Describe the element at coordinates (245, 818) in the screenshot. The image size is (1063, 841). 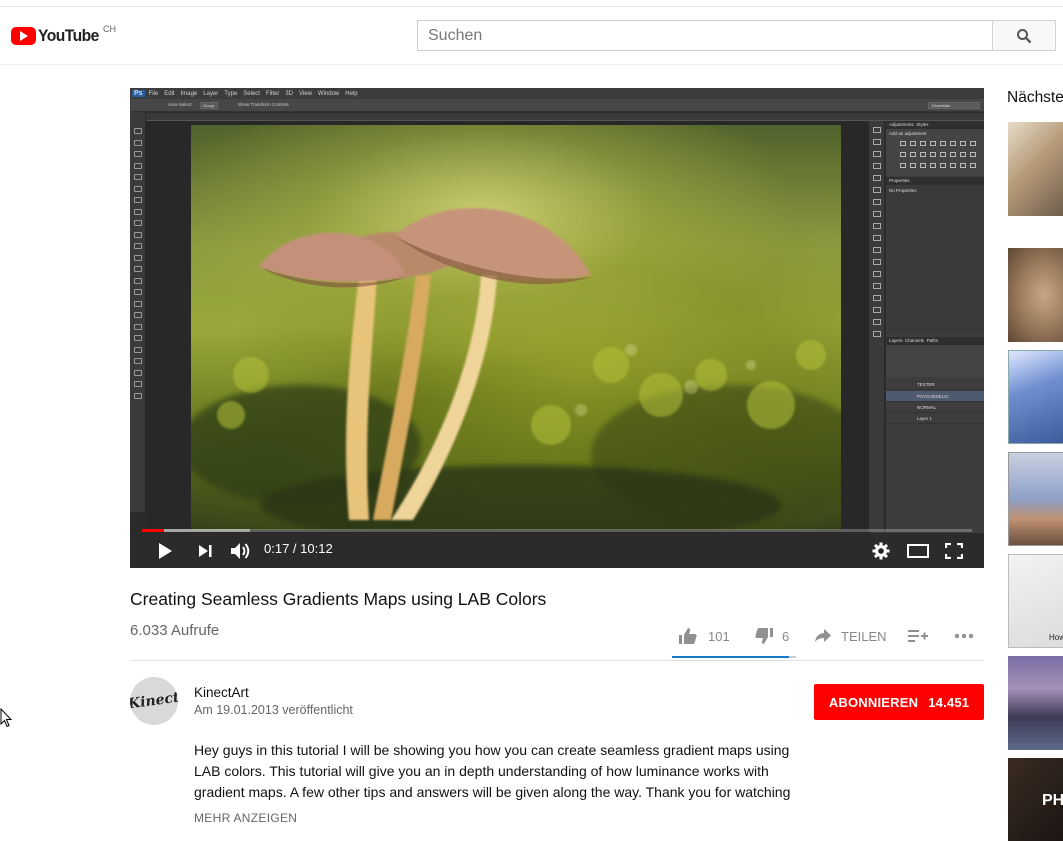
I see `show-more-button: MEHR ANZEIGEN` at that location.